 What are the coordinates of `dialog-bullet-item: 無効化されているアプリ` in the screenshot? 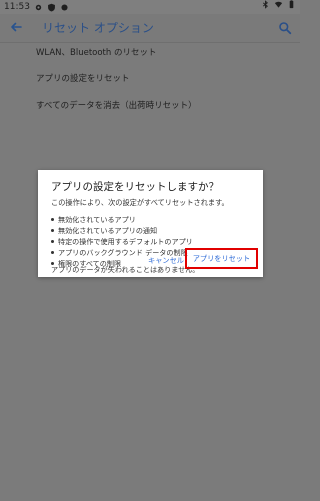 It's located at (120, 219).